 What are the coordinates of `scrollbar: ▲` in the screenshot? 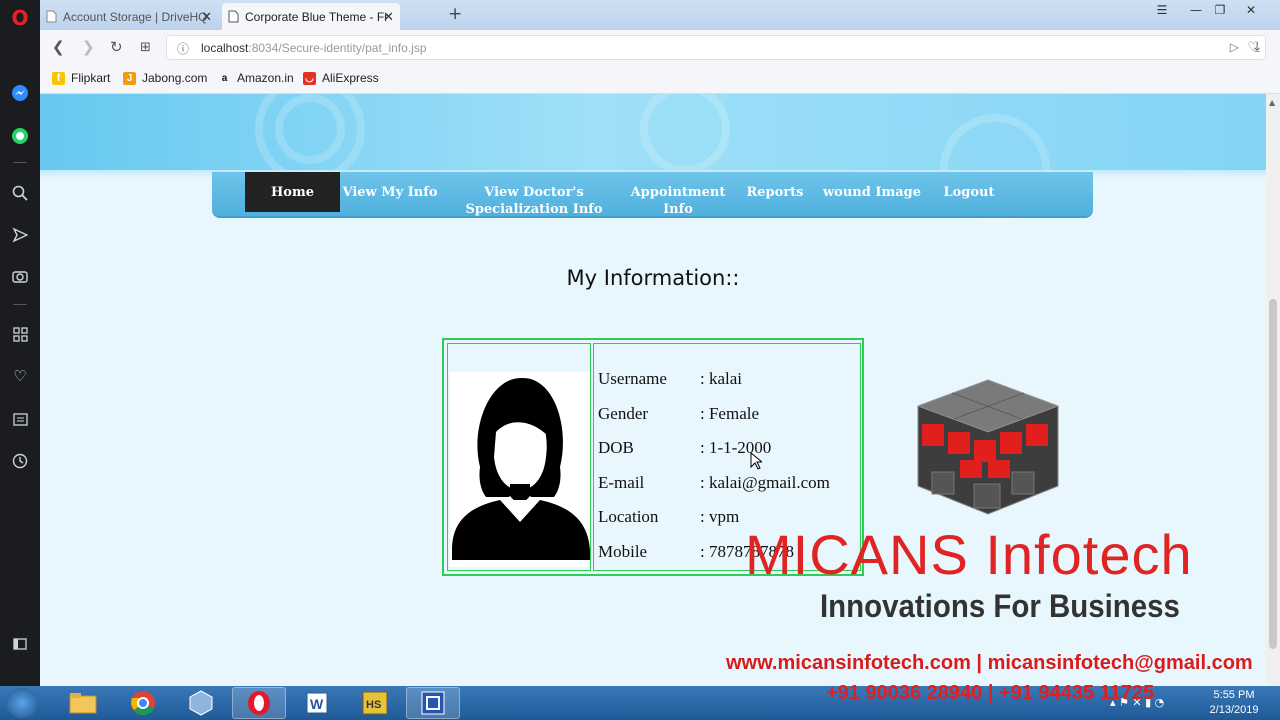 It's located at (1273, 390).